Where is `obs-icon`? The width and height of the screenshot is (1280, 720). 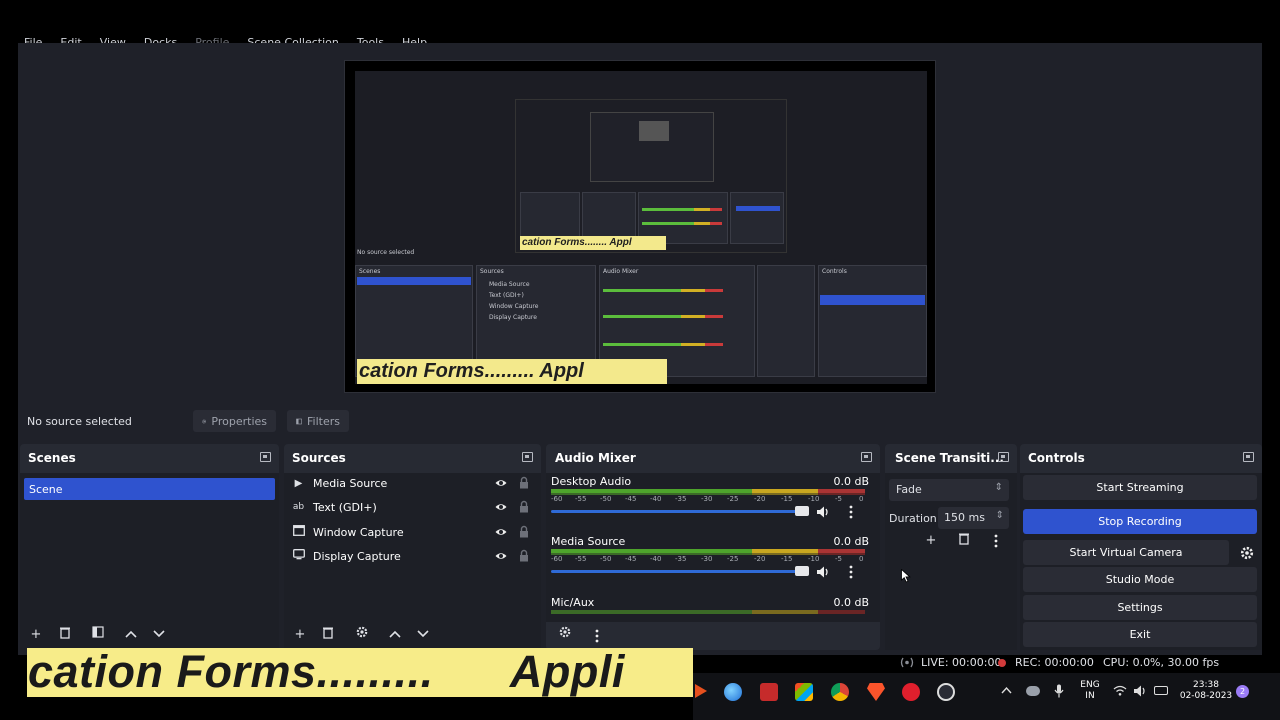
obs-icon is located at coordinates (946, 692).